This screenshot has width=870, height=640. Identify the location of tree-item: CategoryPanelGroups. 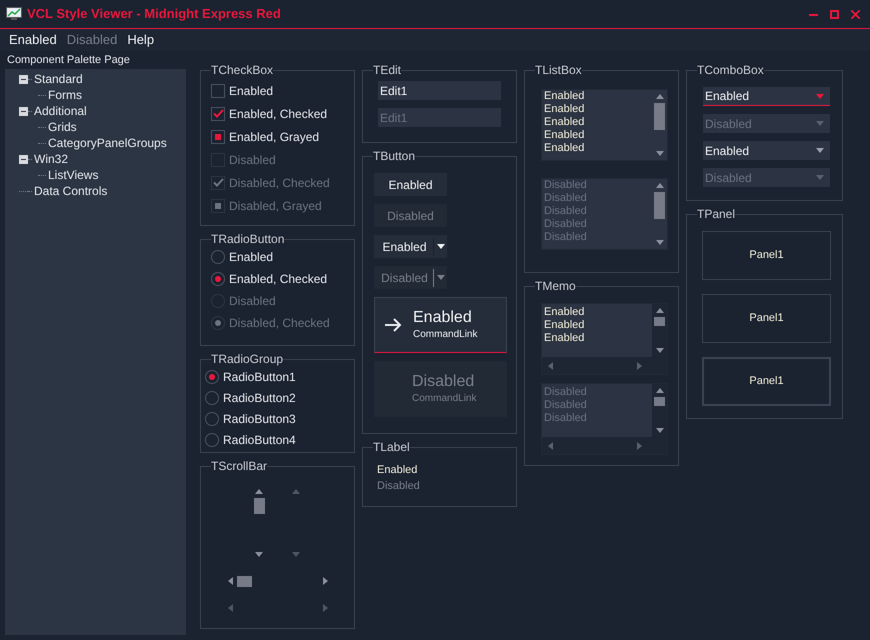
(106, 143).